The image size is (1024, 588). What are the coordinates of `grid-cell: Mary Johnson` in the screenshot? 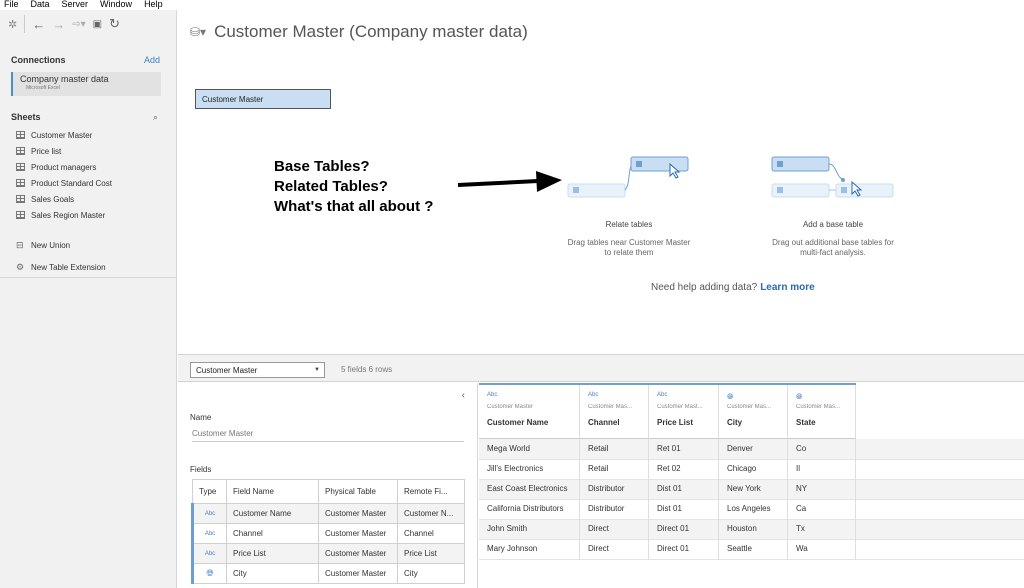 It's located at (529, 549).